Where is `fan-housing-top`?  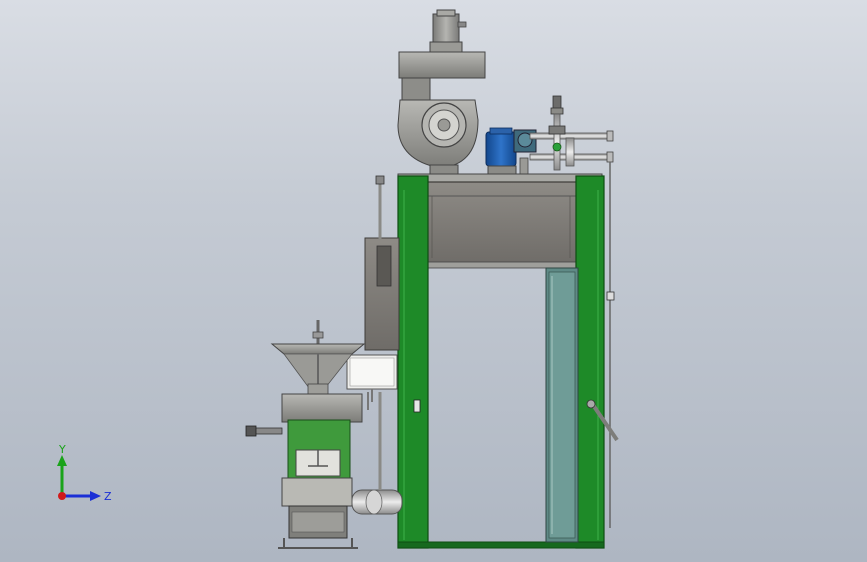
fan-housing-top is located at coordinates (442, 65).